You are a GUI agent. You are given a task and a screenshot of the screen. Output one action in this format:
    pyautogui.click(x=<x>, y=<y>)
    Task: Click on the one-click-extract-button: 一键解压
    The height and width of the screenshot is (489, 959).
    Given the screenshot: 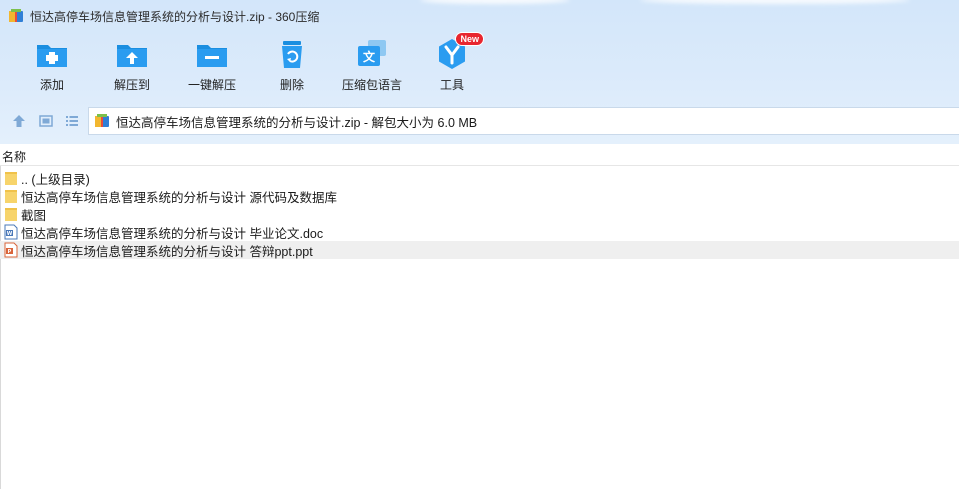 What is the action you would take?
    pyautogui.click(x=212, y=68)
    